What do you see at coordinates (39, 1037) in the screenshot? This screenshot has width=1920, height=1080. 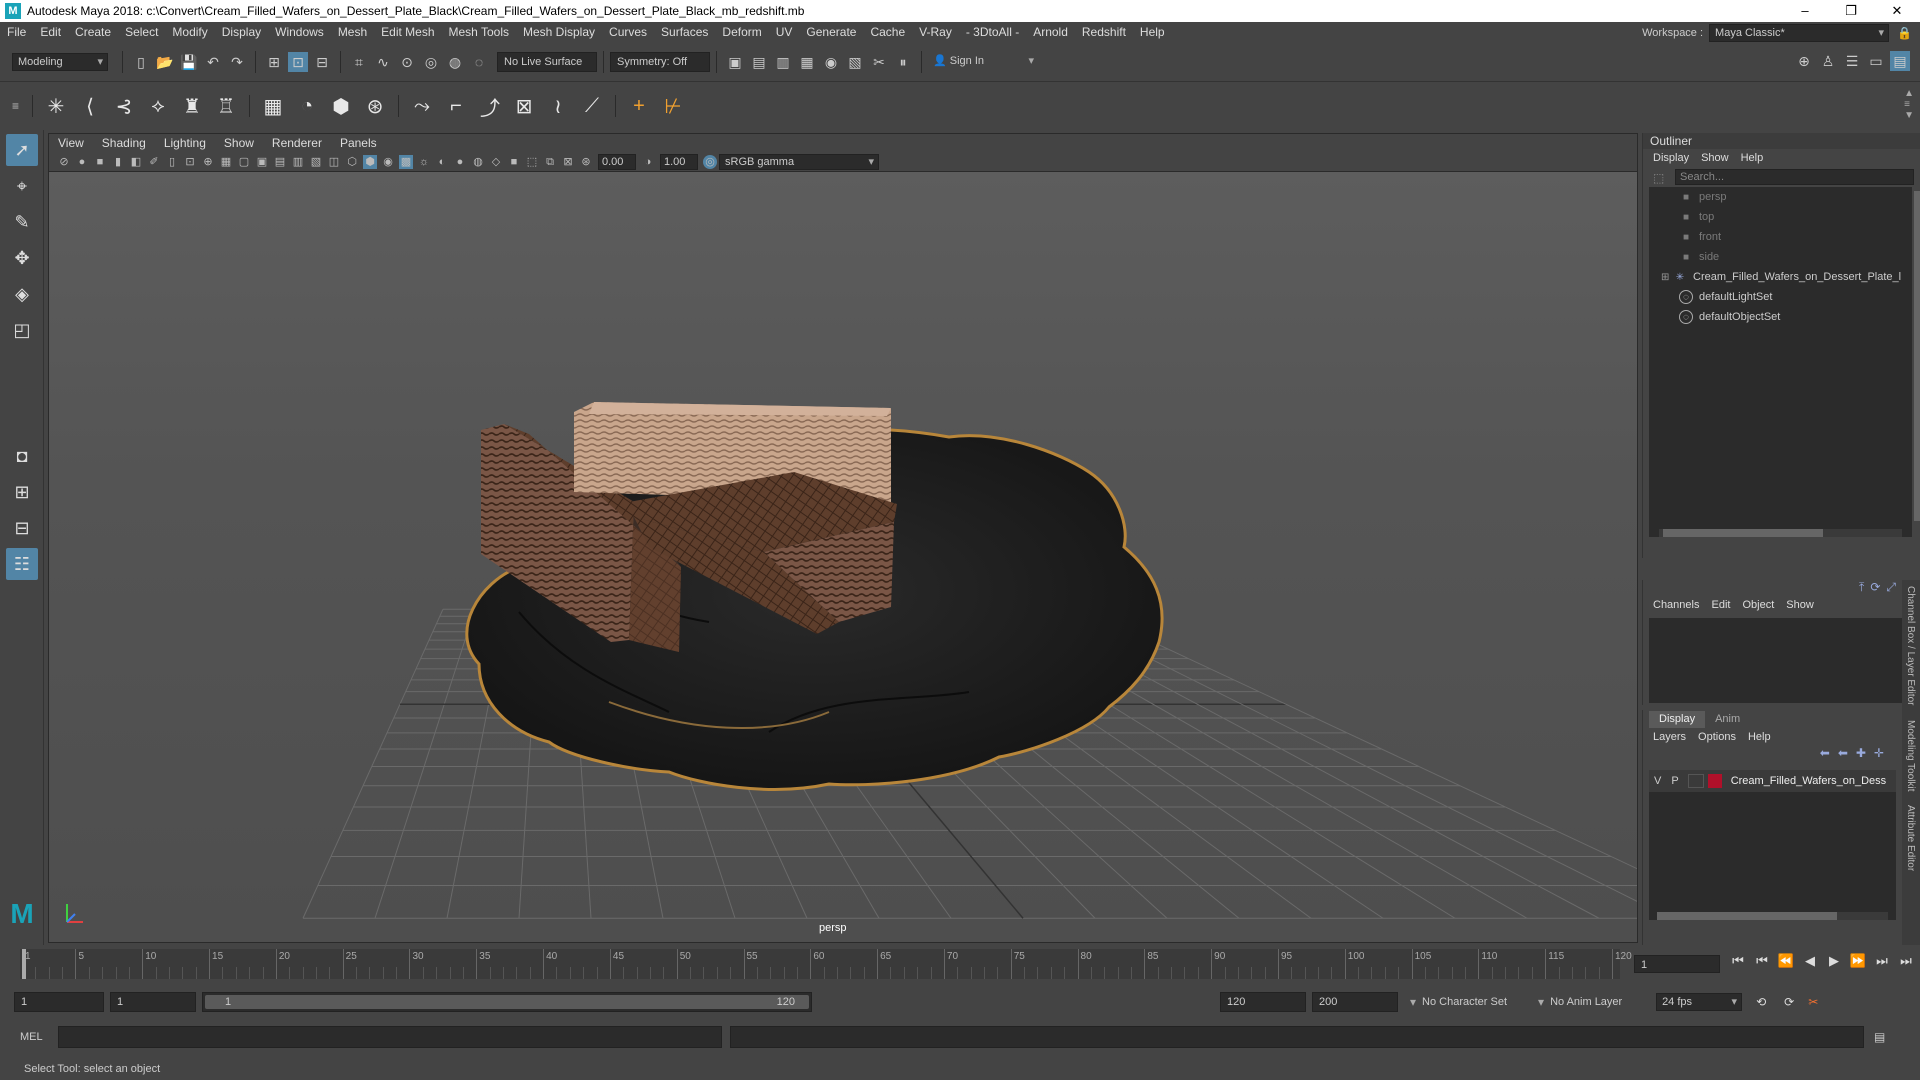 I see `command-language-label: MEL` at bounding box center [39, 1037].